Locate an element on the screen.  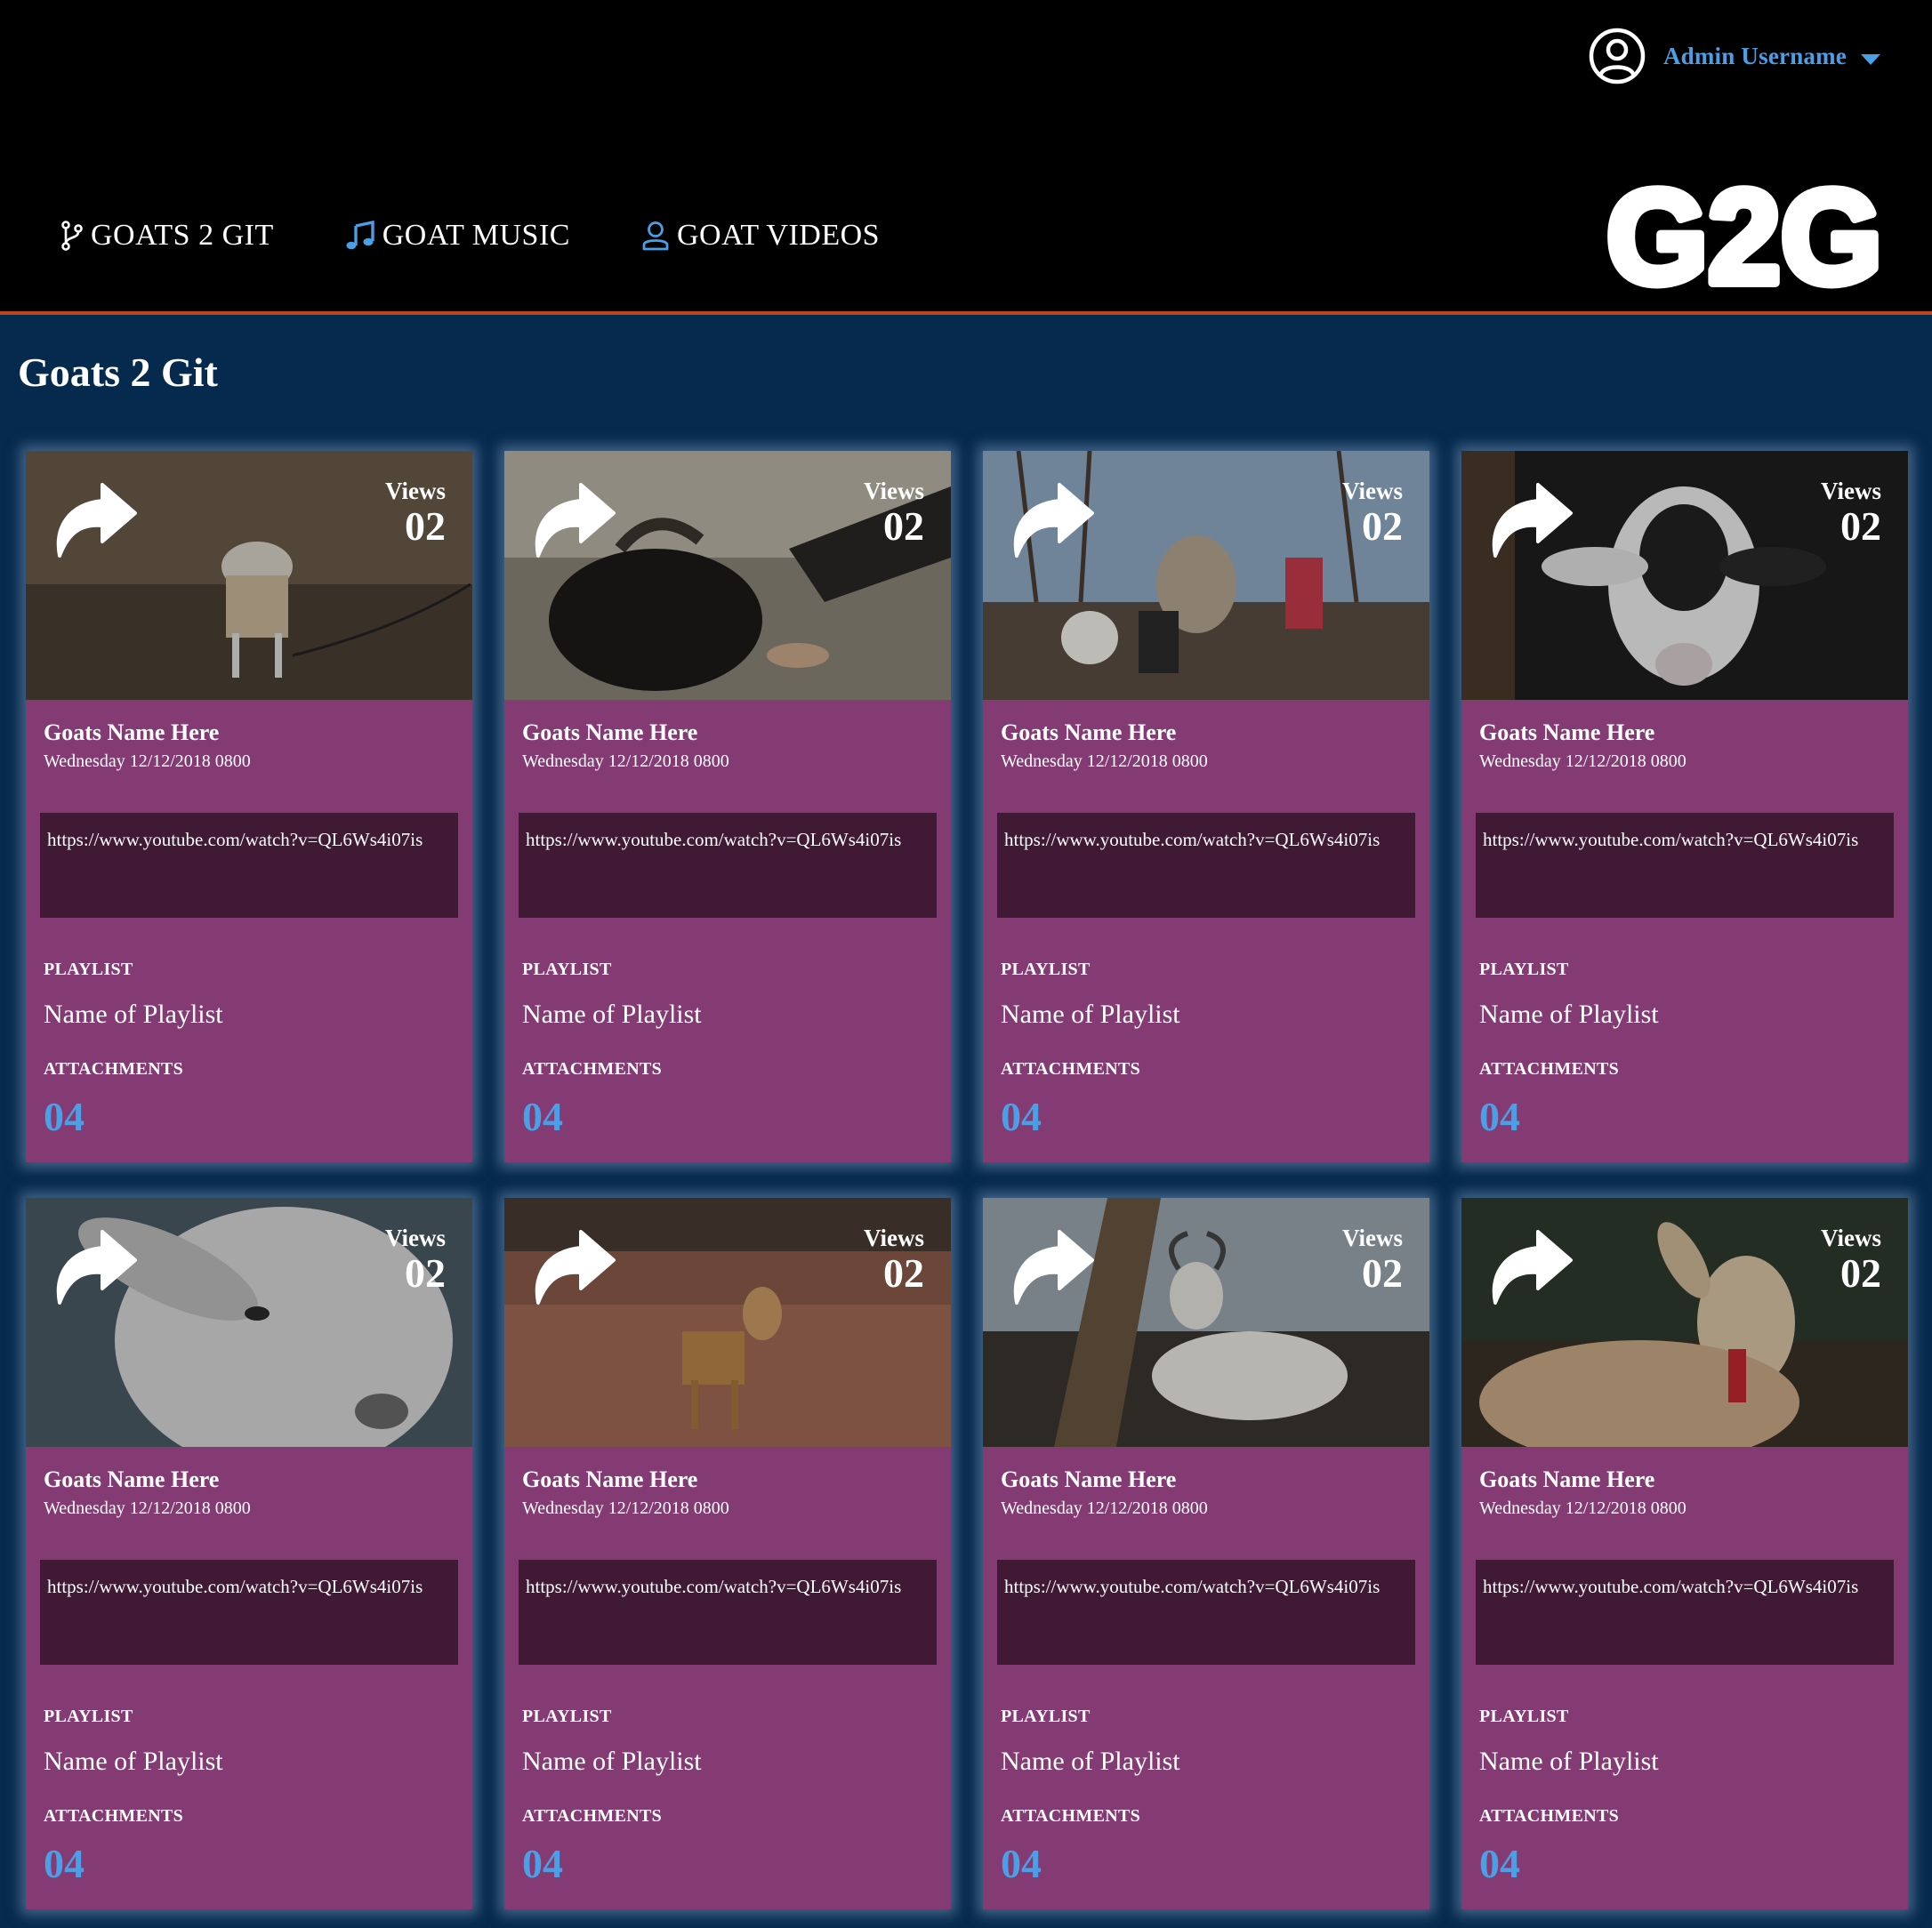
user-outline-icon is located at coordinates (655, 236).